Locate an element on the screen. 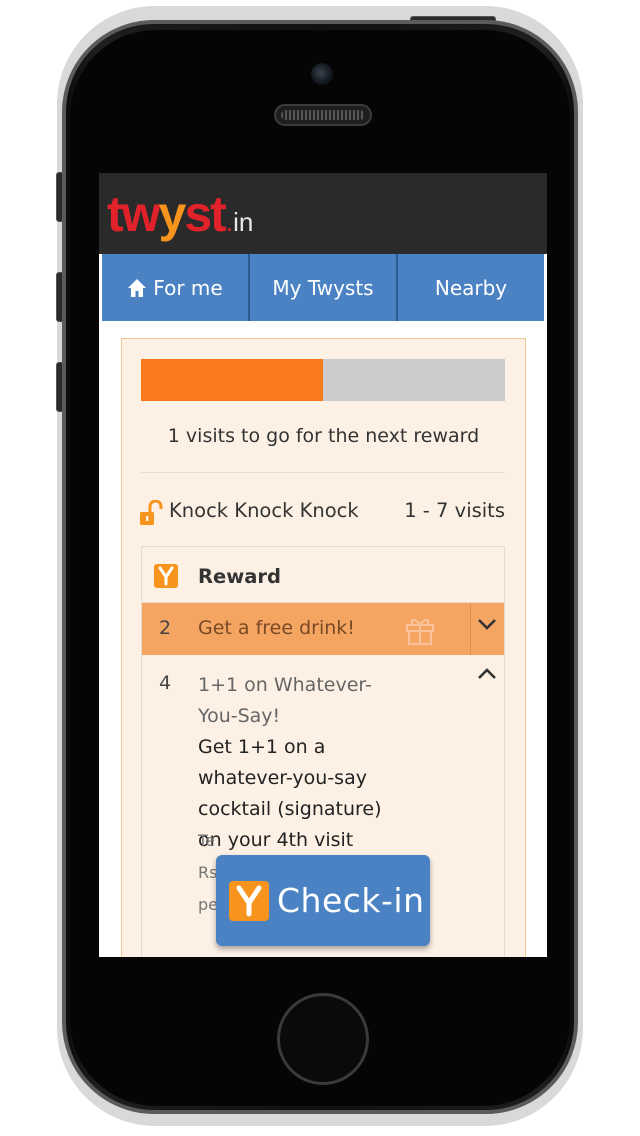  tab-label: My Twysts is located at coordinates (323, 287).